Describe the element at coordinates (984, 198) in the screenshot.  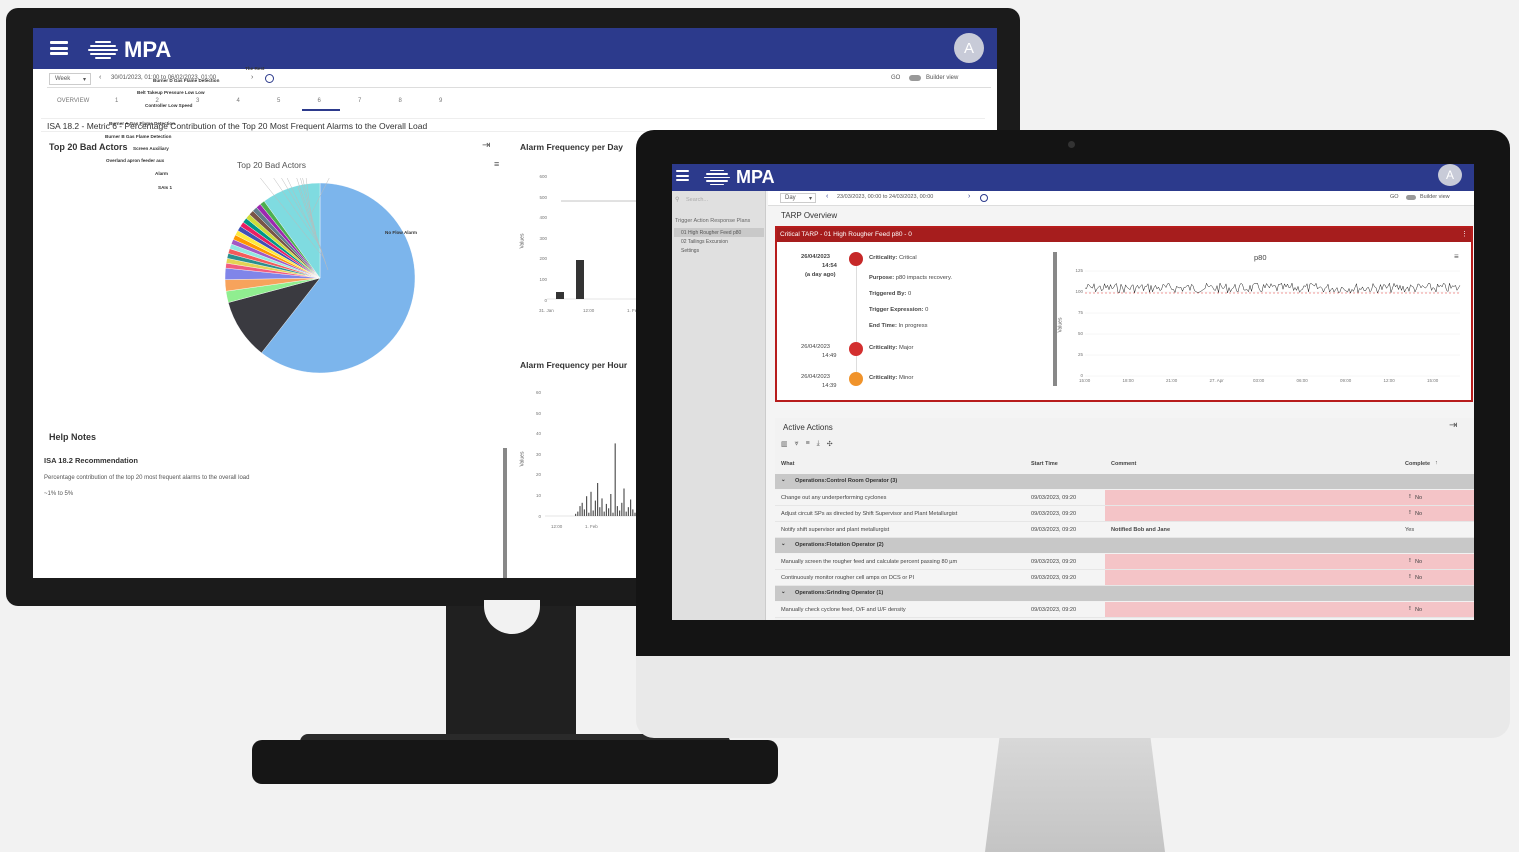
I see `clock-icon` at that location.